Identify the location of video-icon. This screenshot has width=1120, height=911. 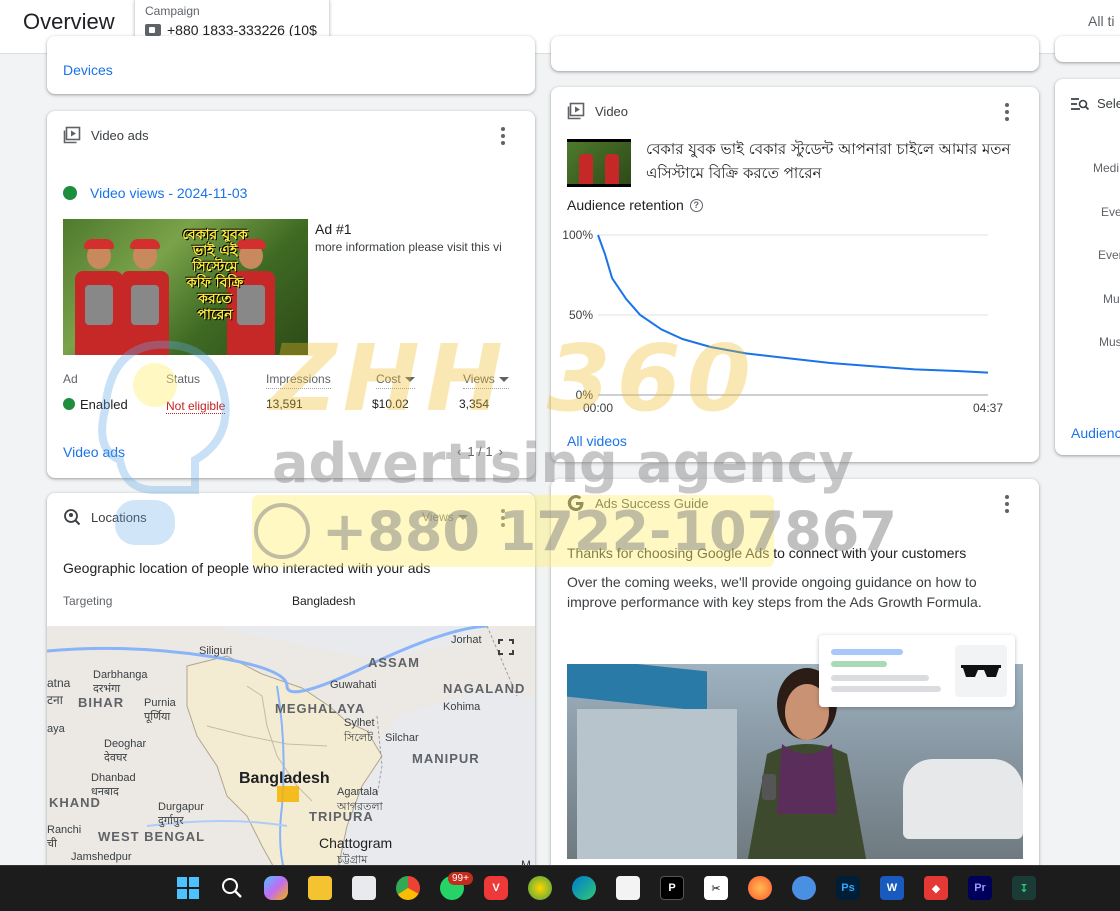
(576, 111).